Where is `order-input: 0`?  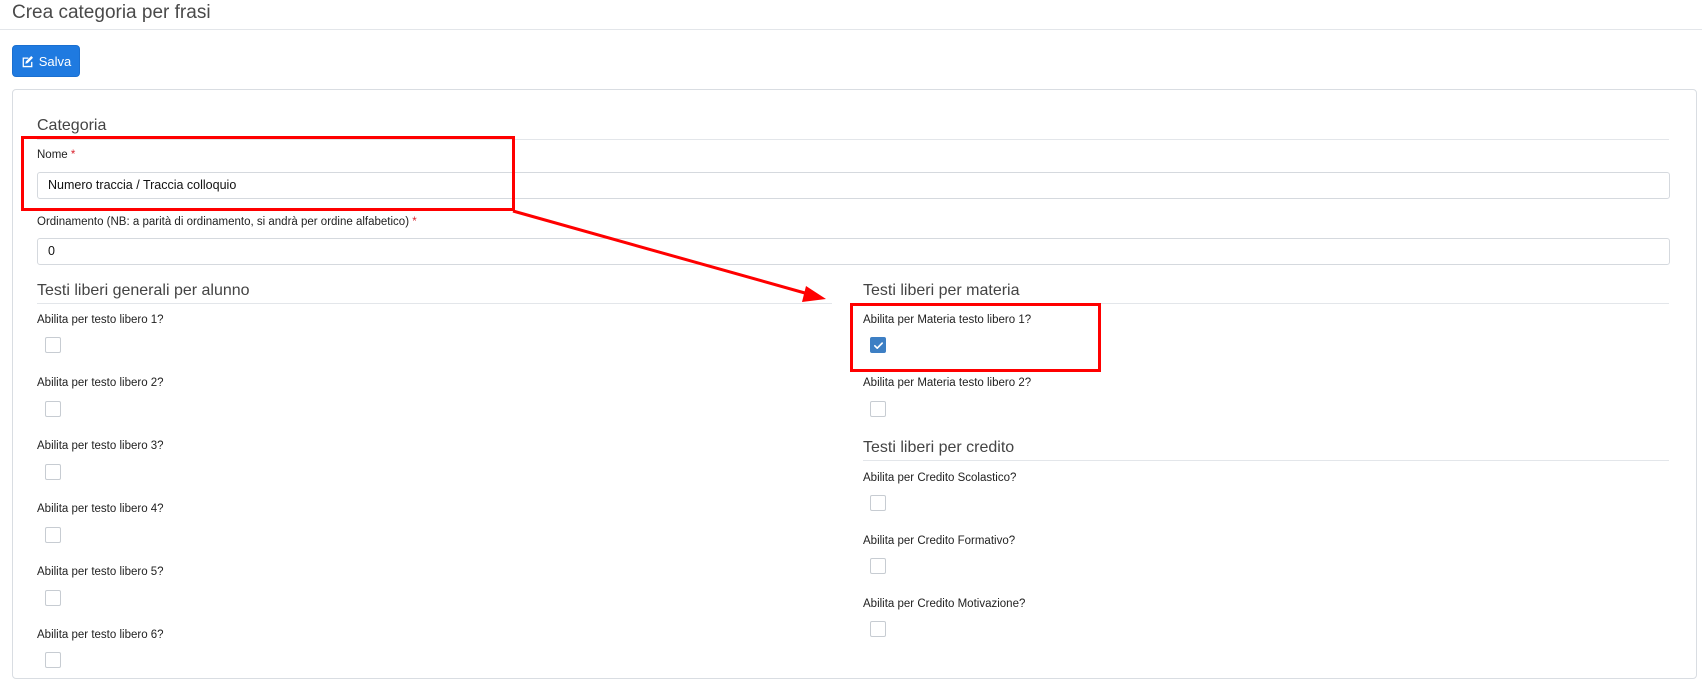
order-input: 0 is located at coordinates (853, 251).